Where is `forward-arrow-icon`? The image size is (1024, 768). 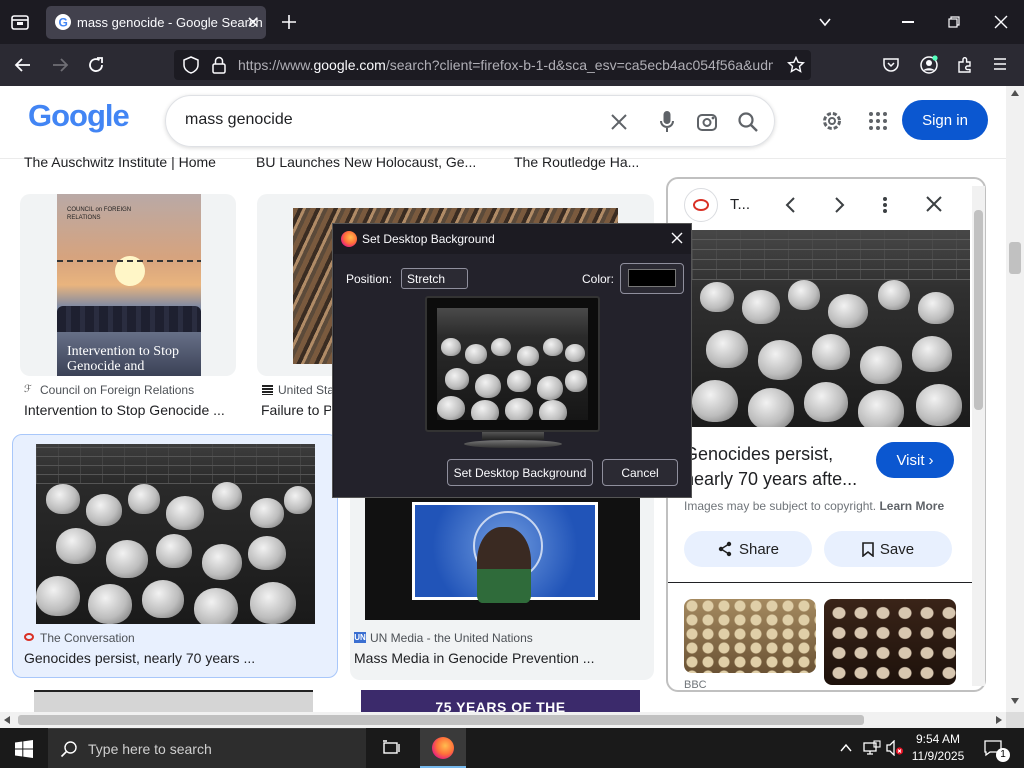
forward-arrow-icon is located at coordinates (60, 65).